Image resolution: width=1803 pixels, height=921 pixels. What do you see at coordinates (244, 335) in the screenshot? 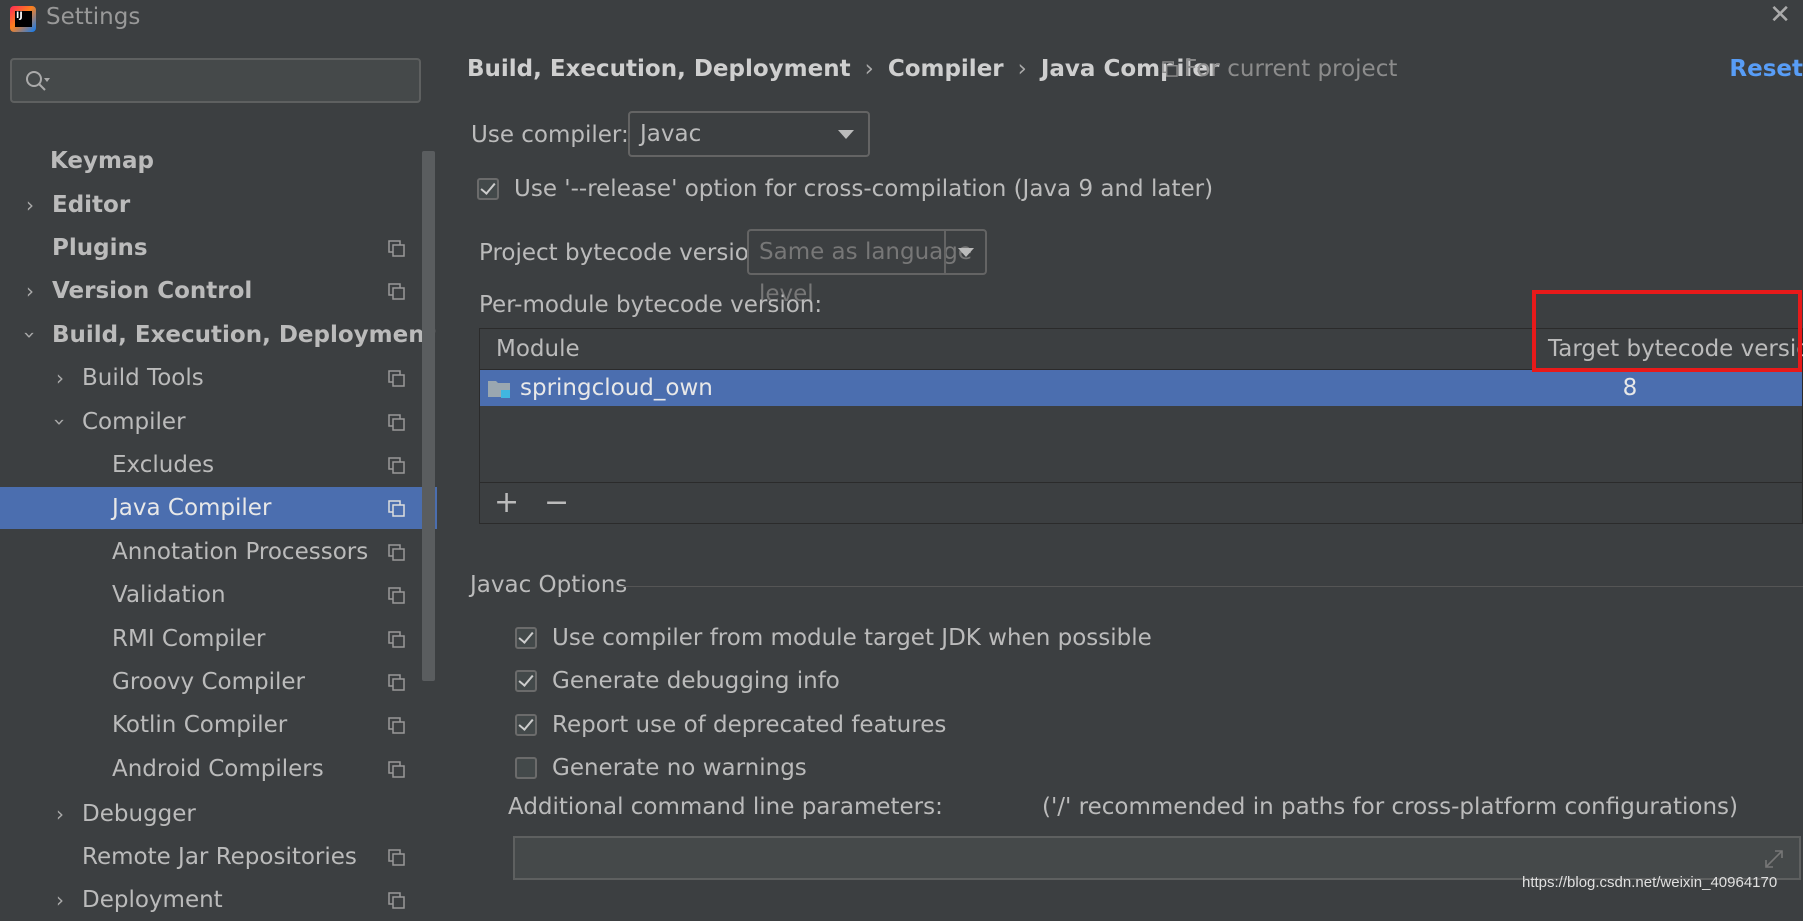
I see `sidebar-item-label: Build, Execution, Deployment` at bounding box center [244, 335].